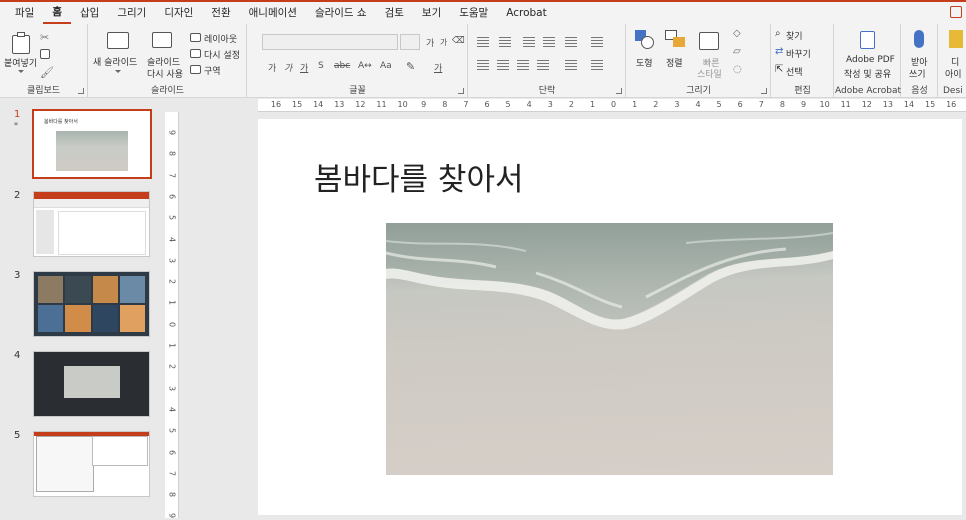  Describe the element at coordinates (645, 40) in the screenshot. I see `shapes-icon` at that location.